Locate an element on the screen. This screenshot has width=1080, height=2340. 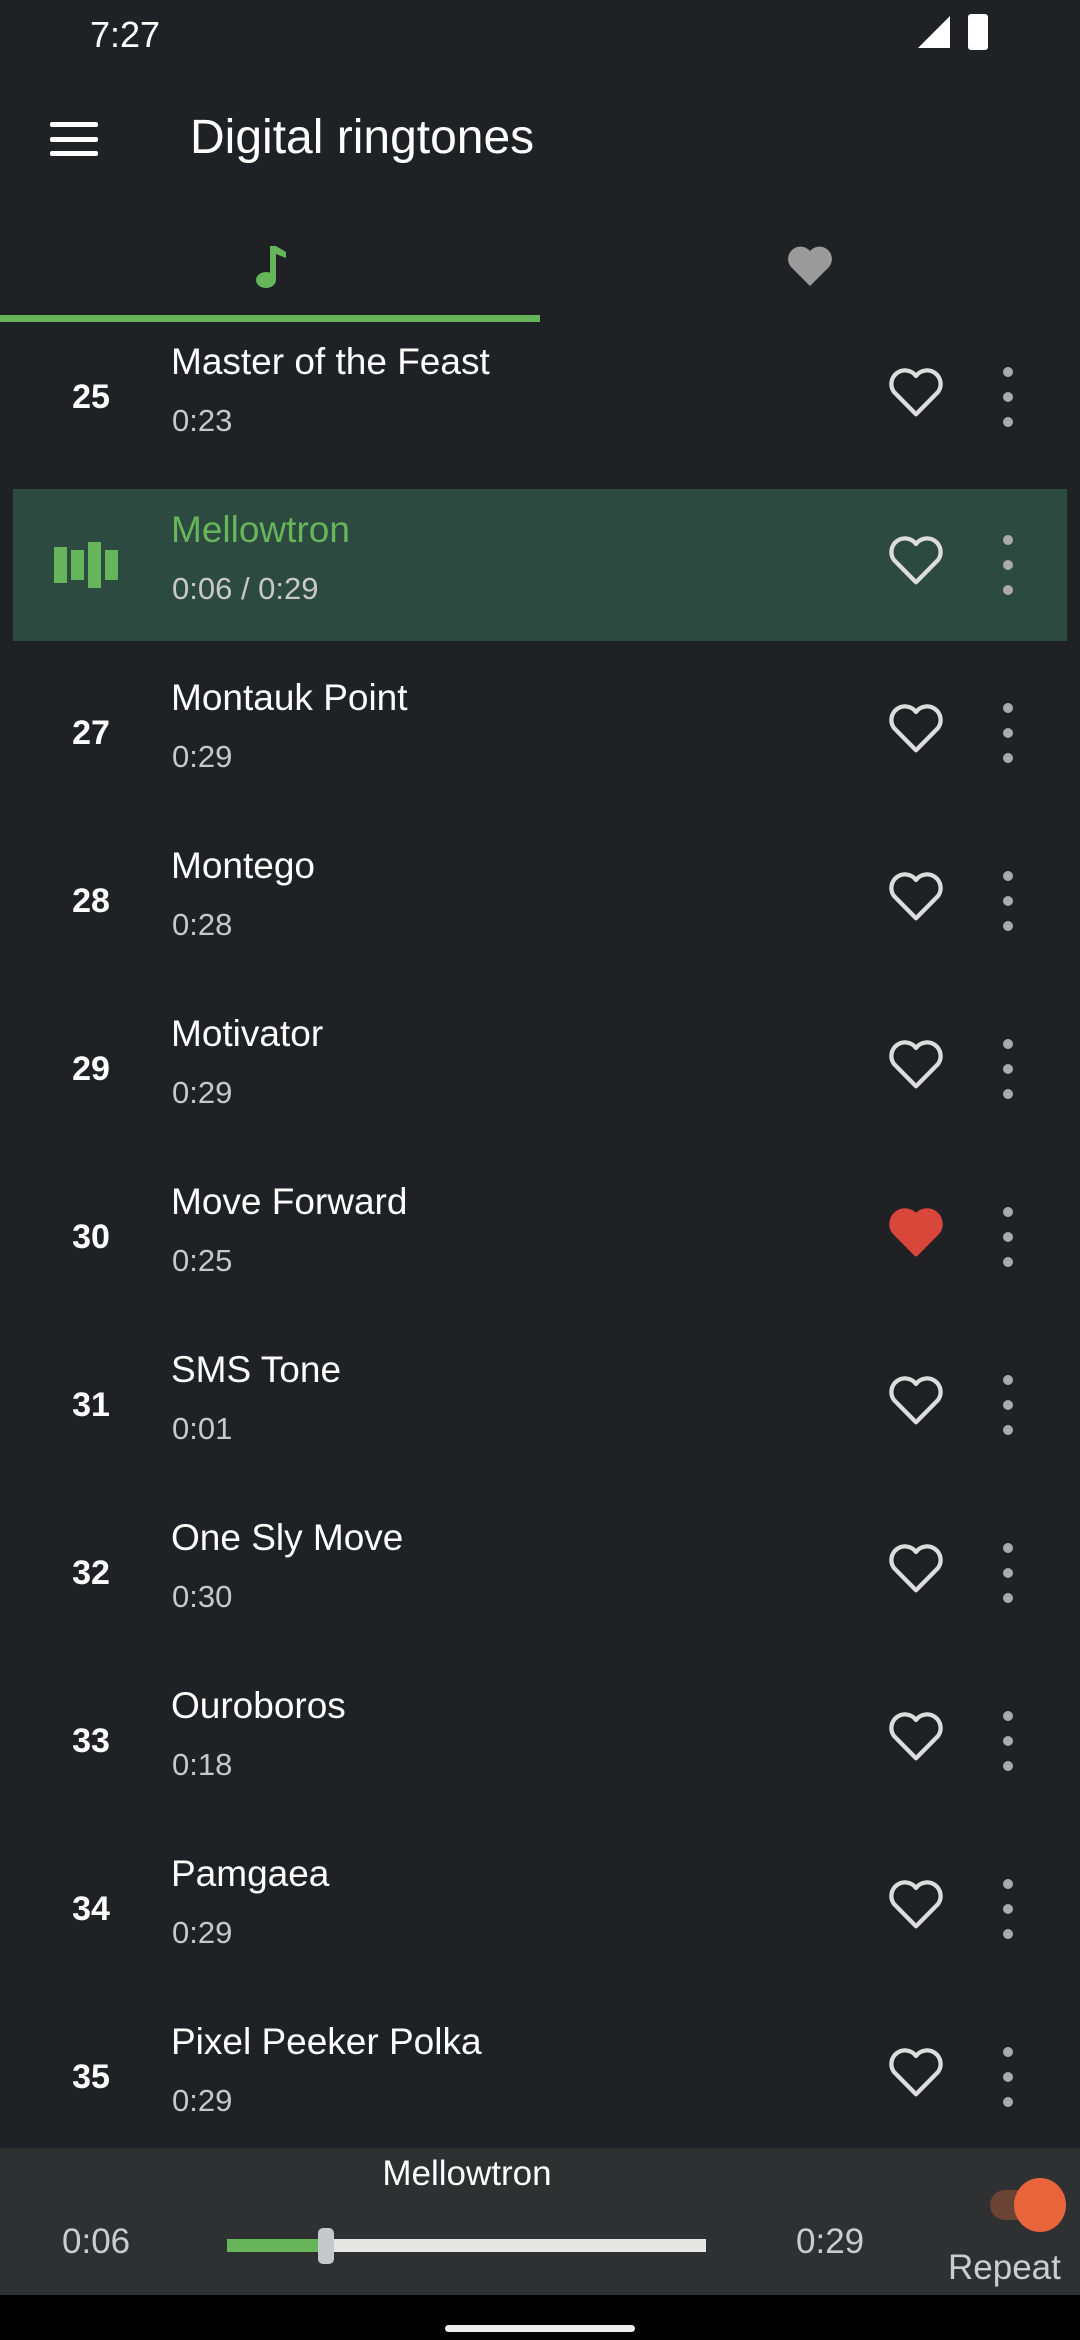
list-item: 34 Pamgaea 0:29 is located at coordinates (540, 1909).